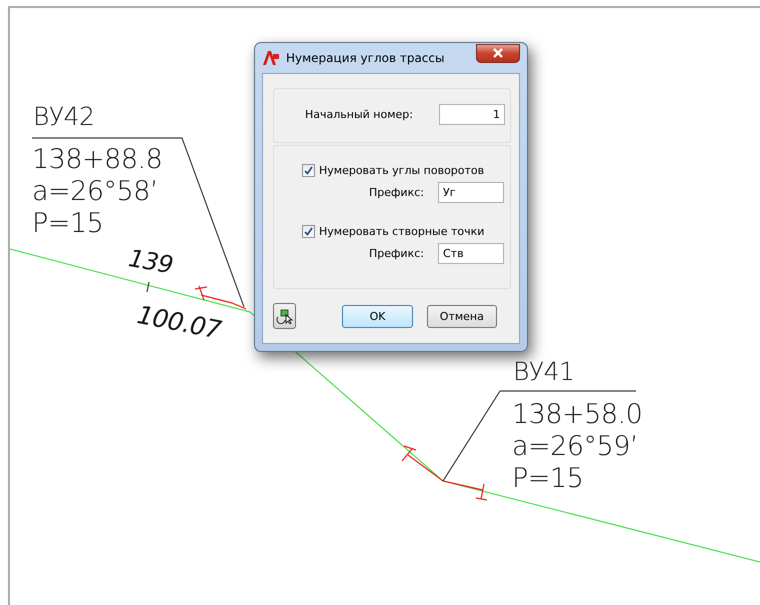  I want to click on station-offset: 100.07, so click(179, 322).